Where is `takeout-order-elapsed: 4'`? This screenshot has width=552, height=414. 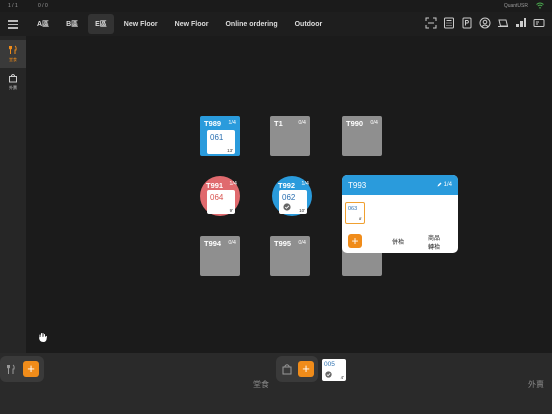
takeout-order-elapsed: 4' is located at coordinates (342, 377).